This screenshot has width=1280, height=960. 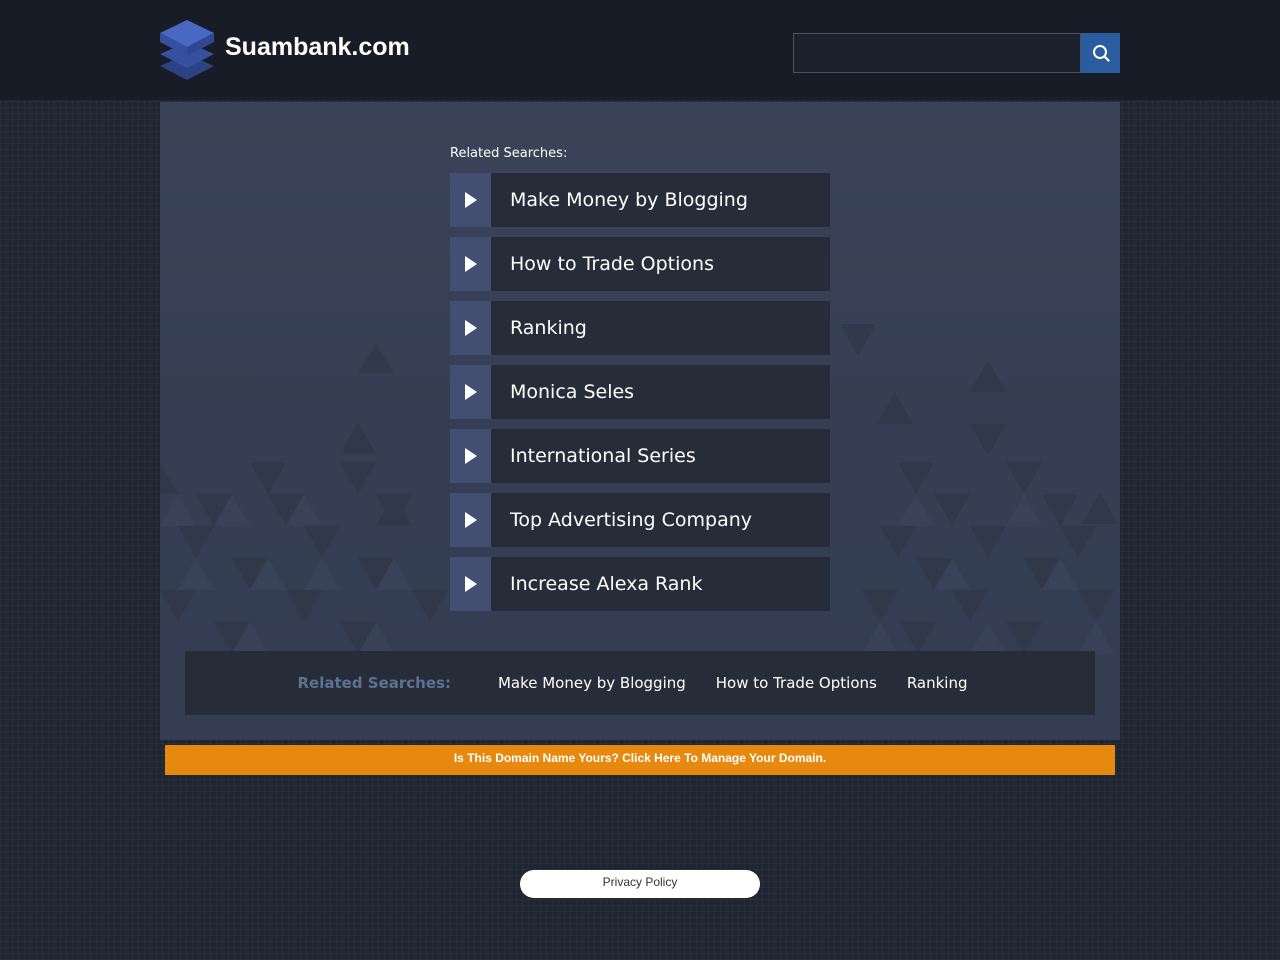 I want to click on bottom-related-title: Related Searches:, so click(x=374, y=683).